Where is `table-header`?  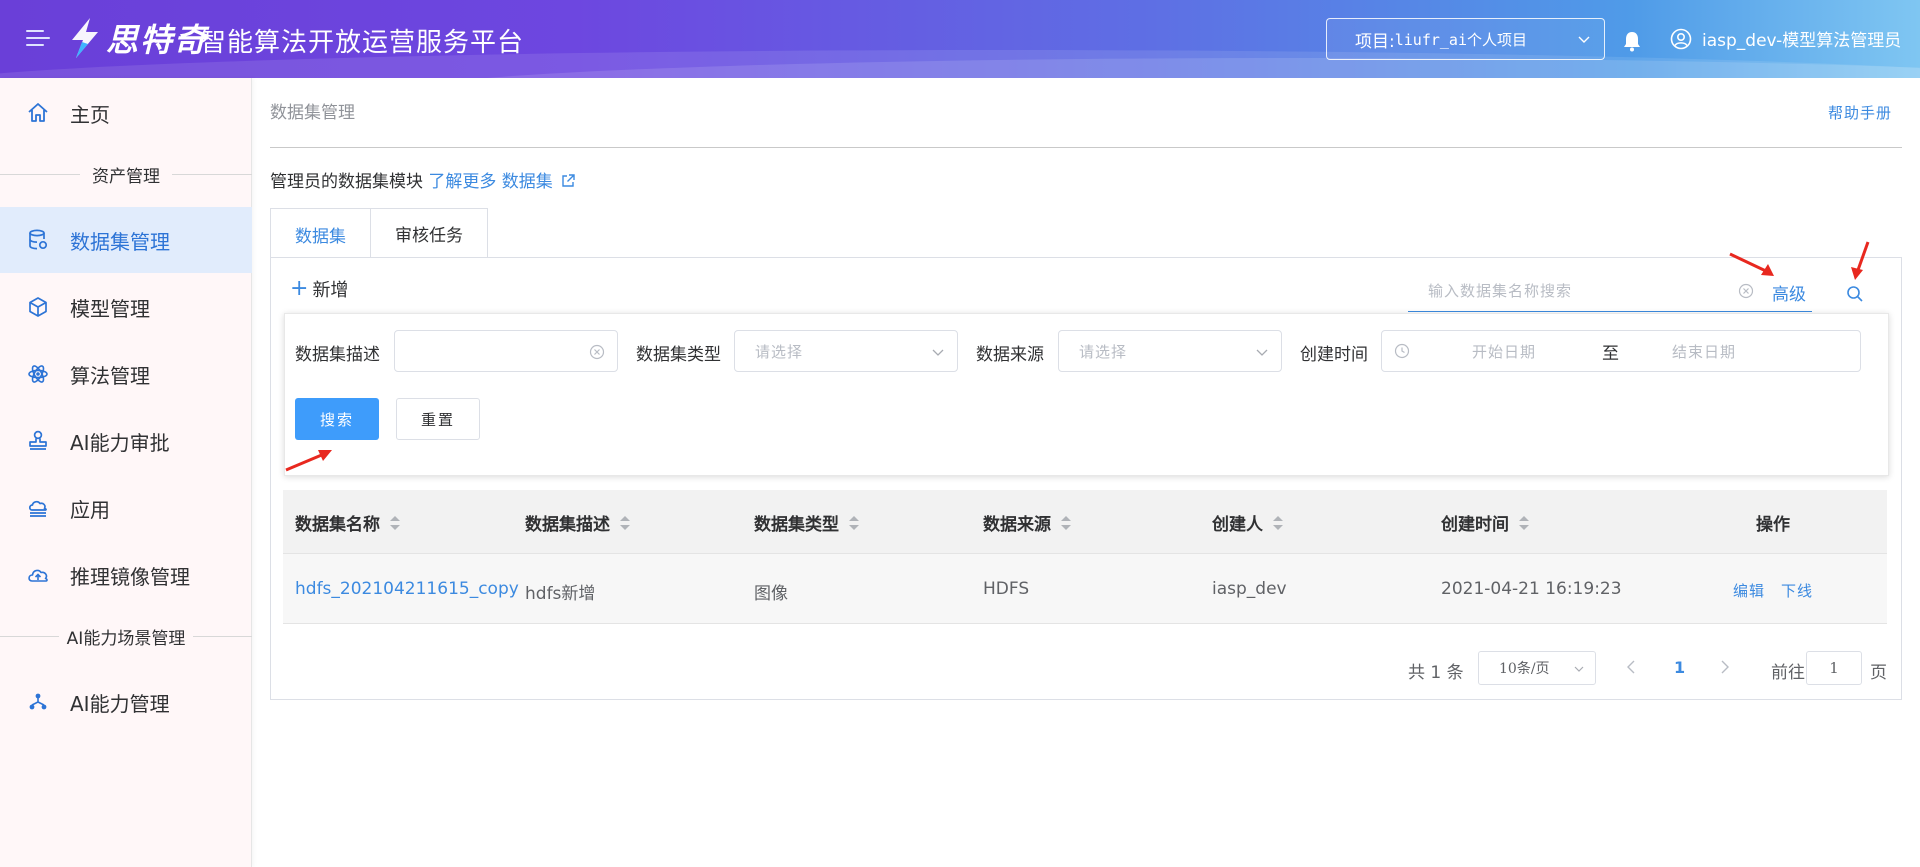
table-header is located at coordinates (1085, 522).